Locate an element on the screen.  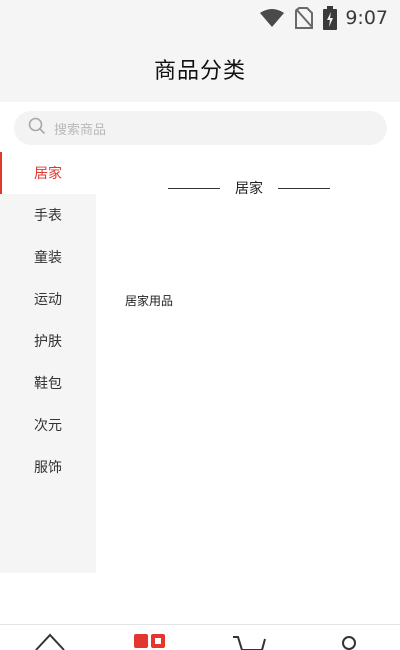
battery-charging-icon is located at coordinates (330, 18).